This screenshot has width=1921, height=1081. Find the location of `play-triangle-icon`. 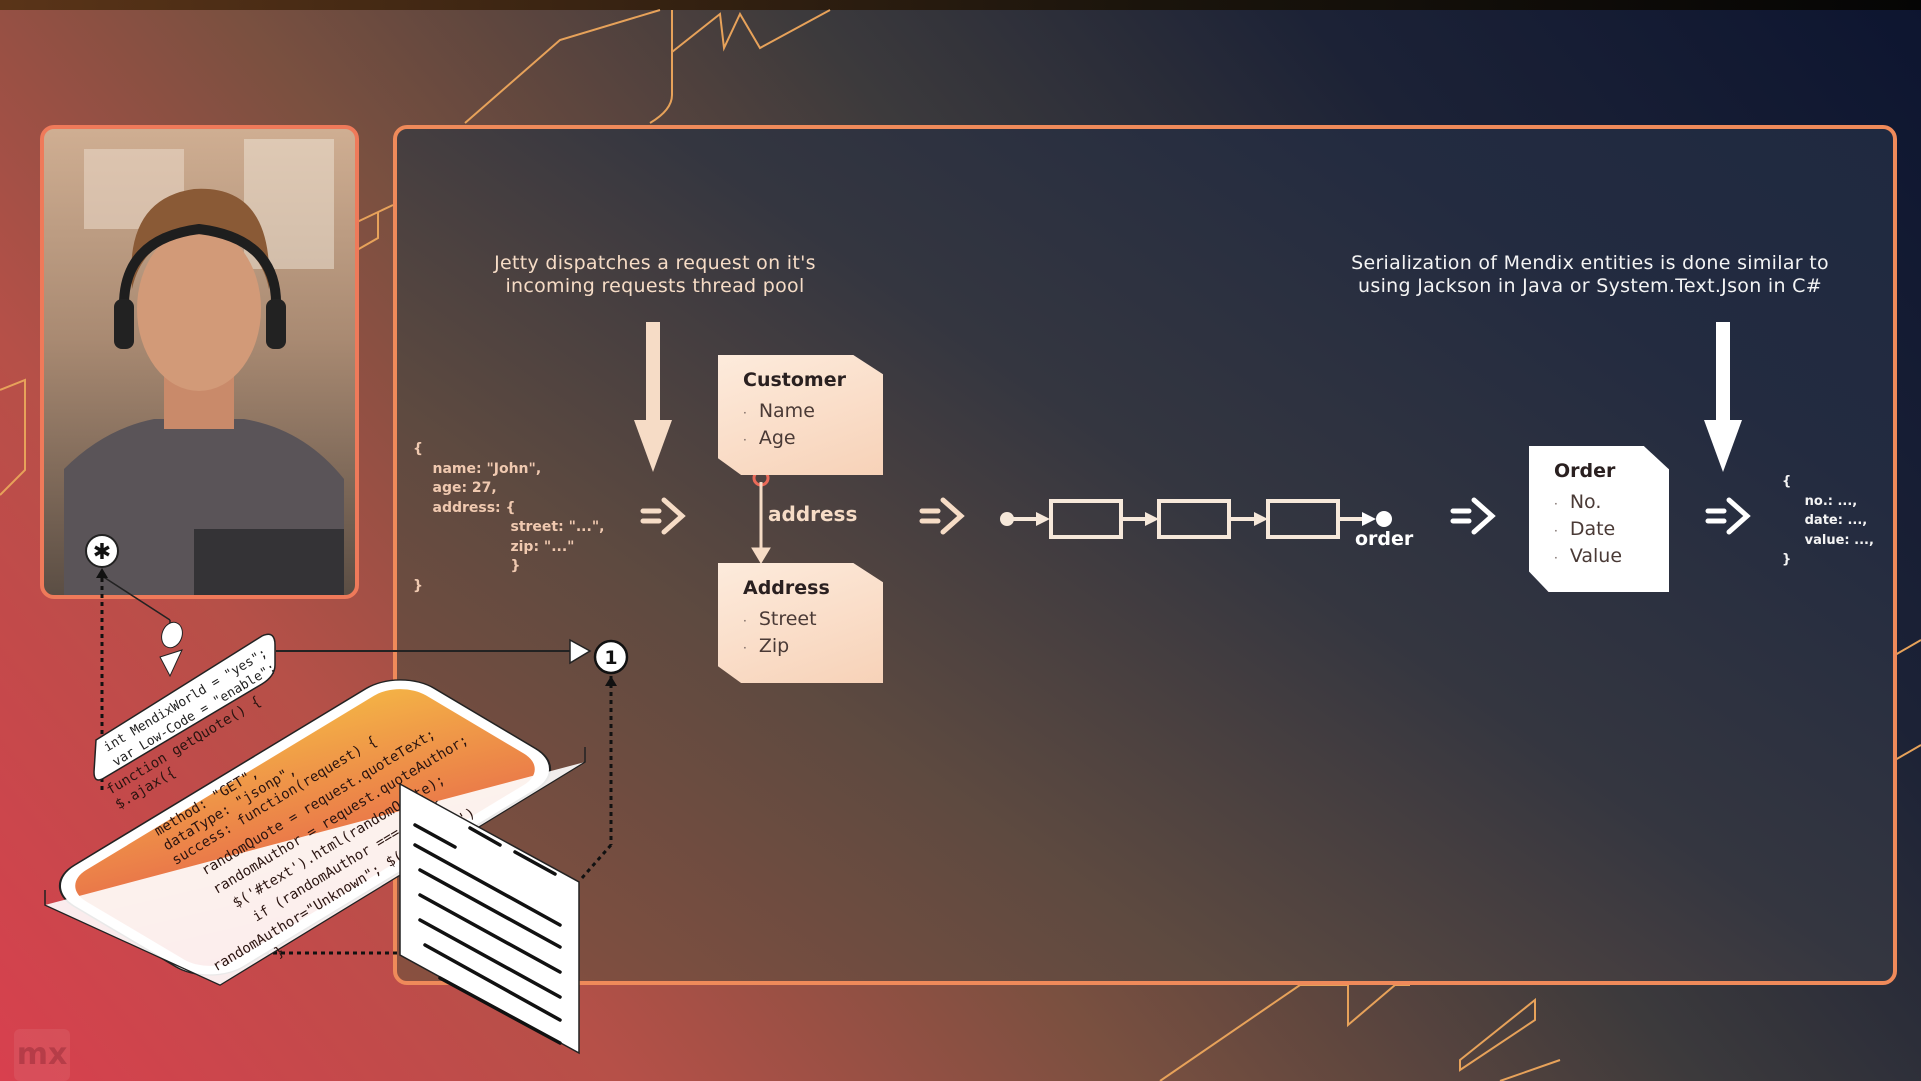

play-triangle-icon is located at coordinates (580, 651).